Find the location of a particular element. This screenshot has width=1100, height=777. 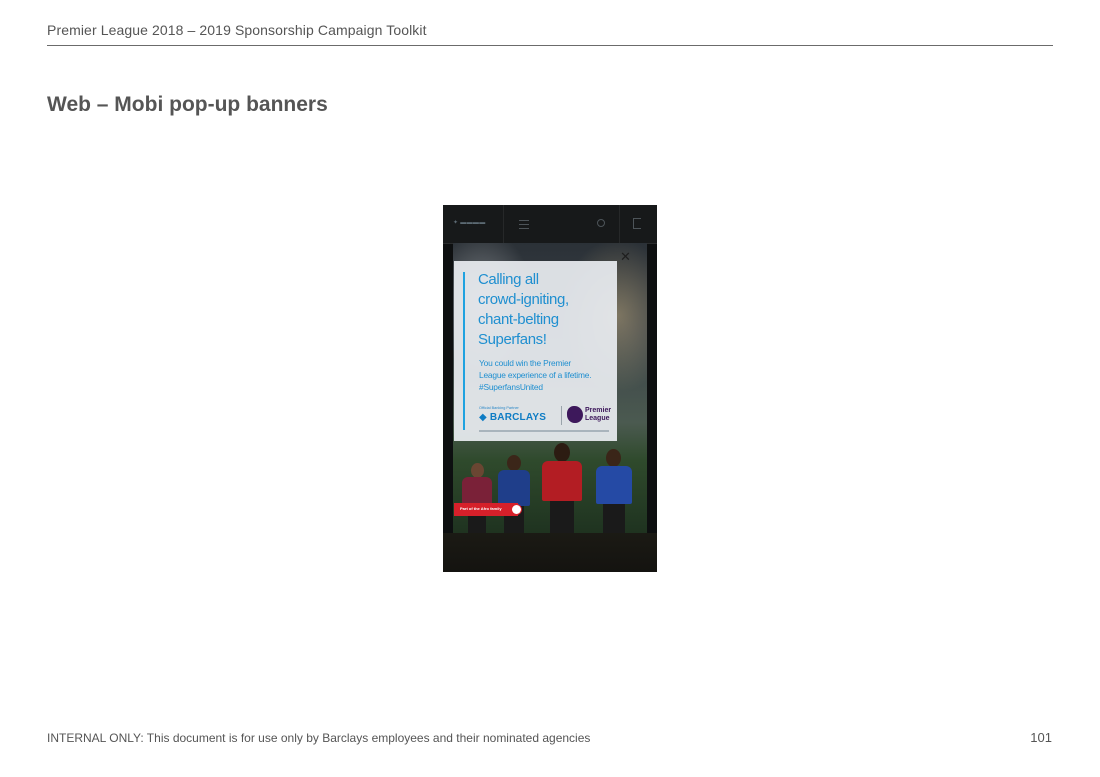

close-icon: ✕ is located at coordinates (625, 256).